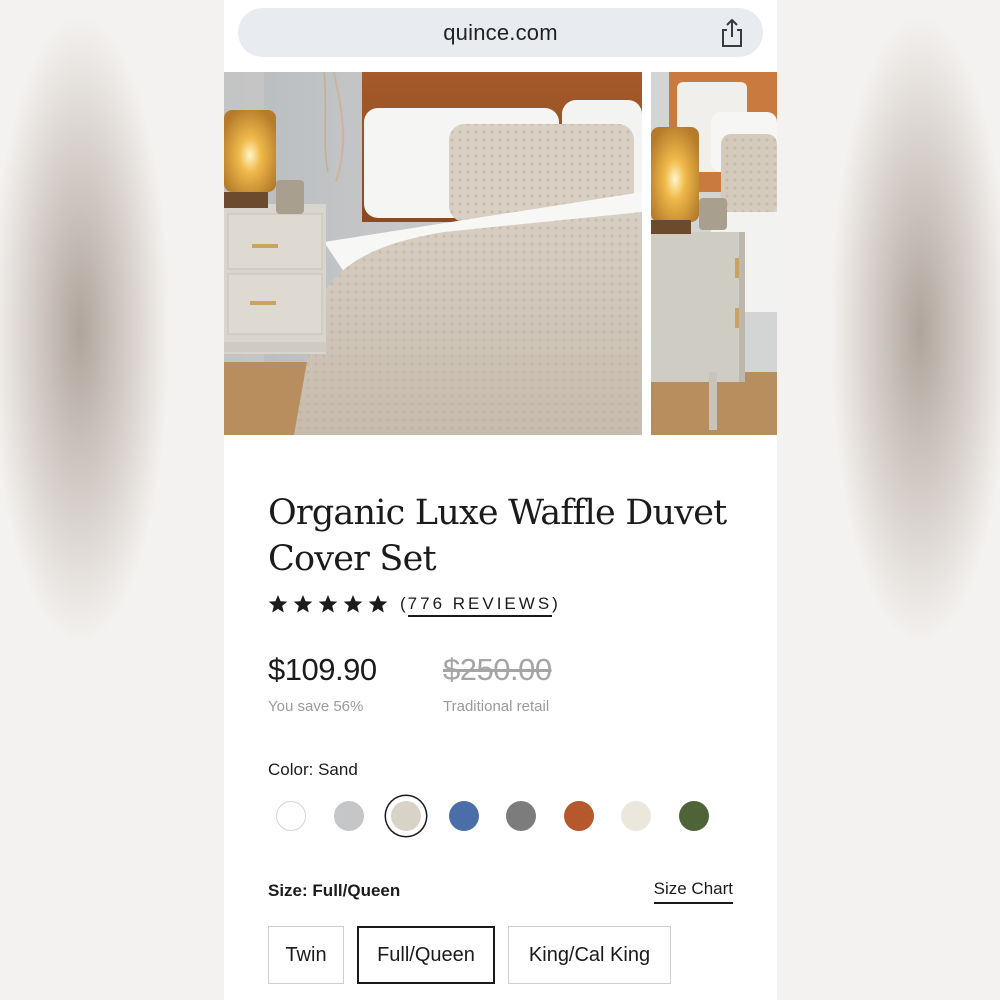 The image size is (1000, 1000). I want to click on reviews-link: (776 REVIEWS), so click(480, 605).